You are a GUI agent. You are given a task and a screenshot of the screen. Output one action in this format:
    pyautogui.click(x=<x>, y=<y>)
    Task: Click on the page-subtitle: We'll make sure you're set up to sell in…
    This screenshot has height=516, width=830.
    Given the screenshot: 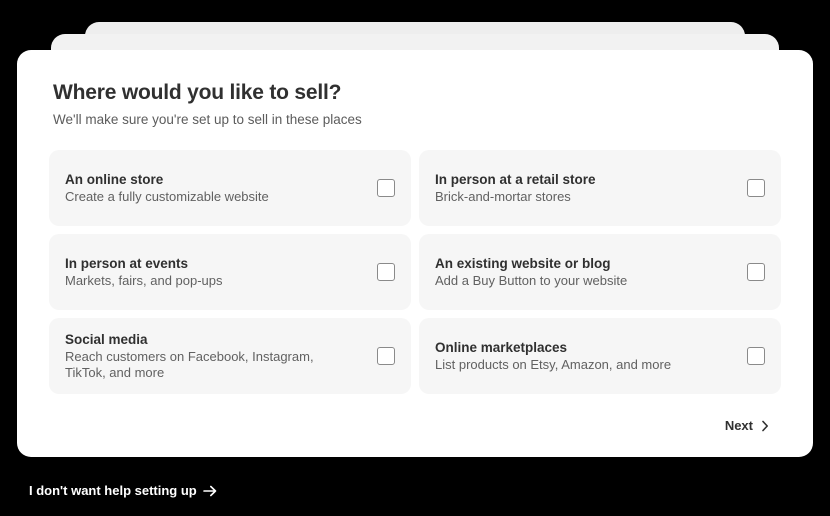 What is the action you would take?
    pyautogui.click(x=207, y=119)
    